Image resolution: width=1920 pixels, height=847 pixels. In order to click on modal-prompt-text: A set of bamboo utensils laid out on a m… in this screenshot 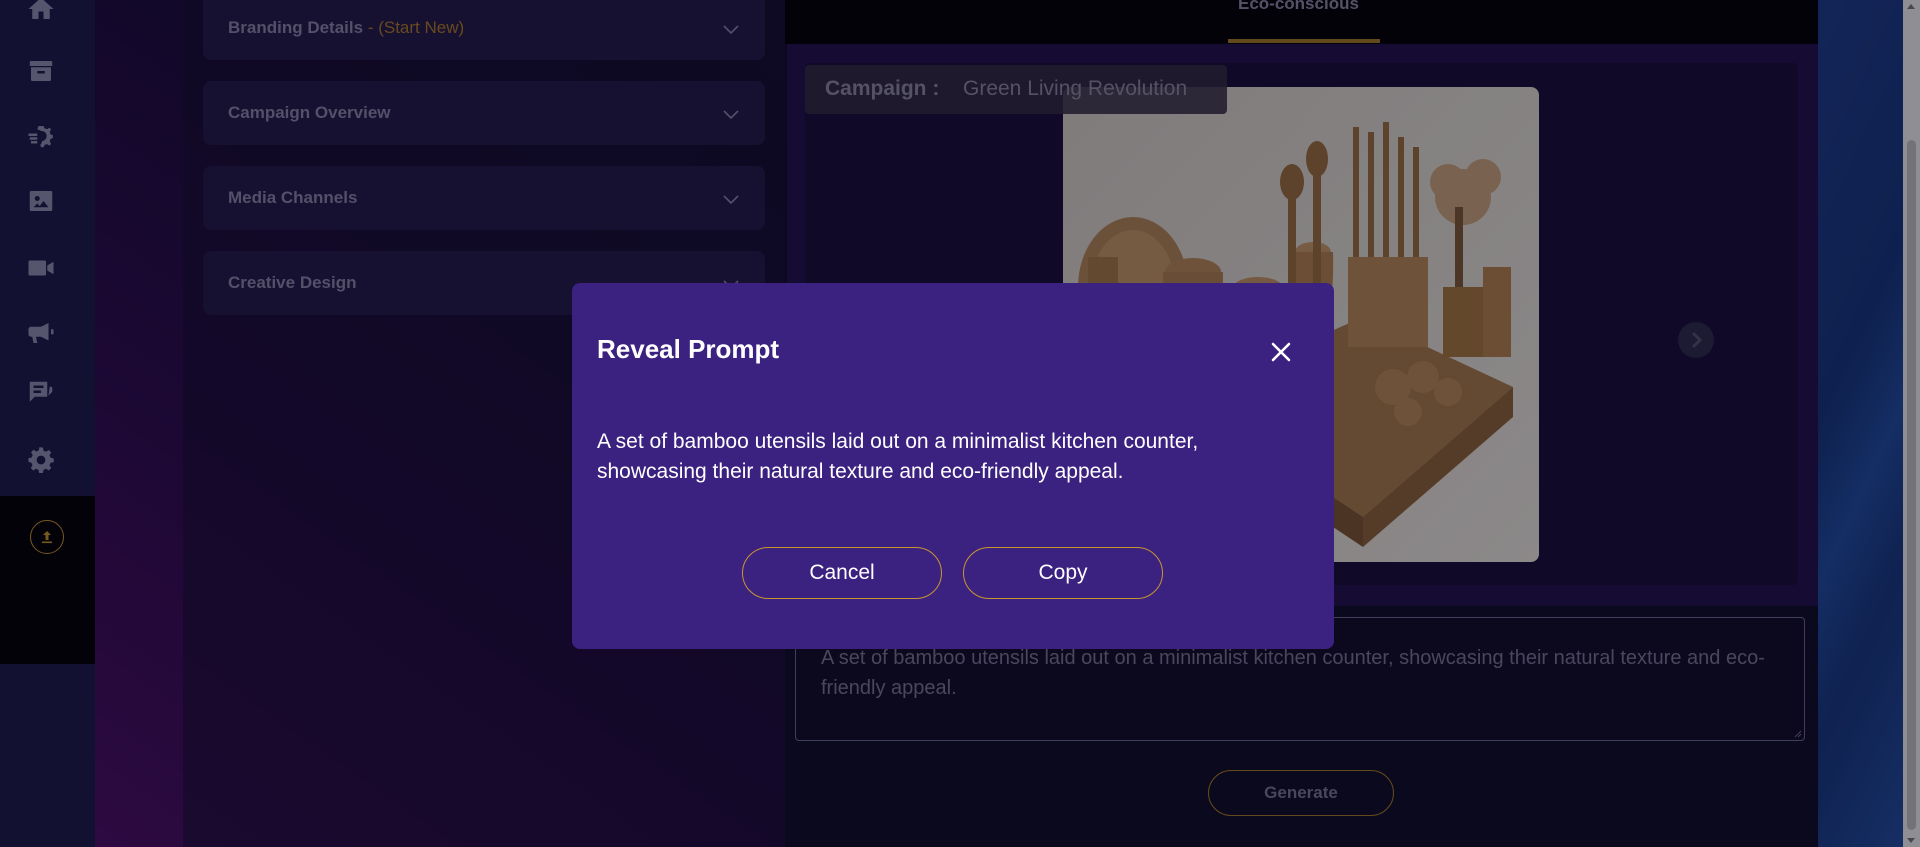, I will do `click(898, 456)`.